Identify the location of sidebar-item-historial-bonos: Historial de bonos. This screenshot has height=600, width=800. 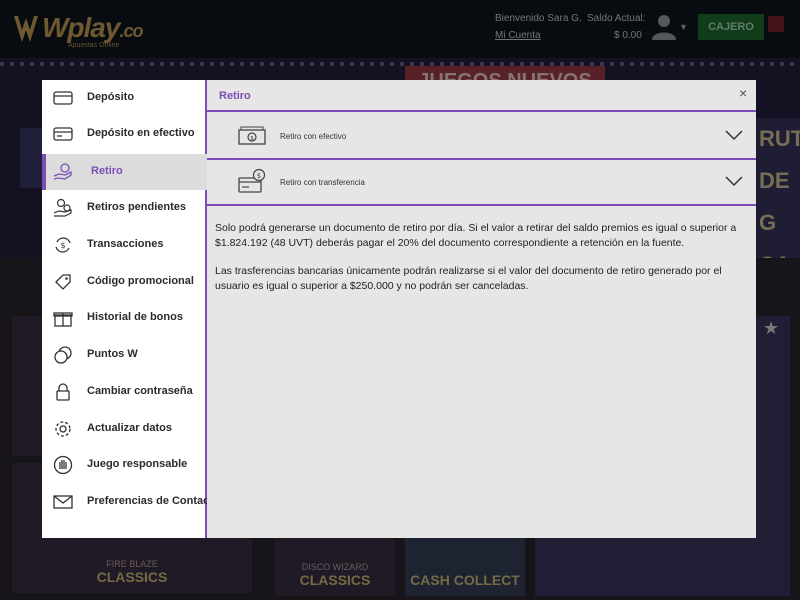
(124, 318).